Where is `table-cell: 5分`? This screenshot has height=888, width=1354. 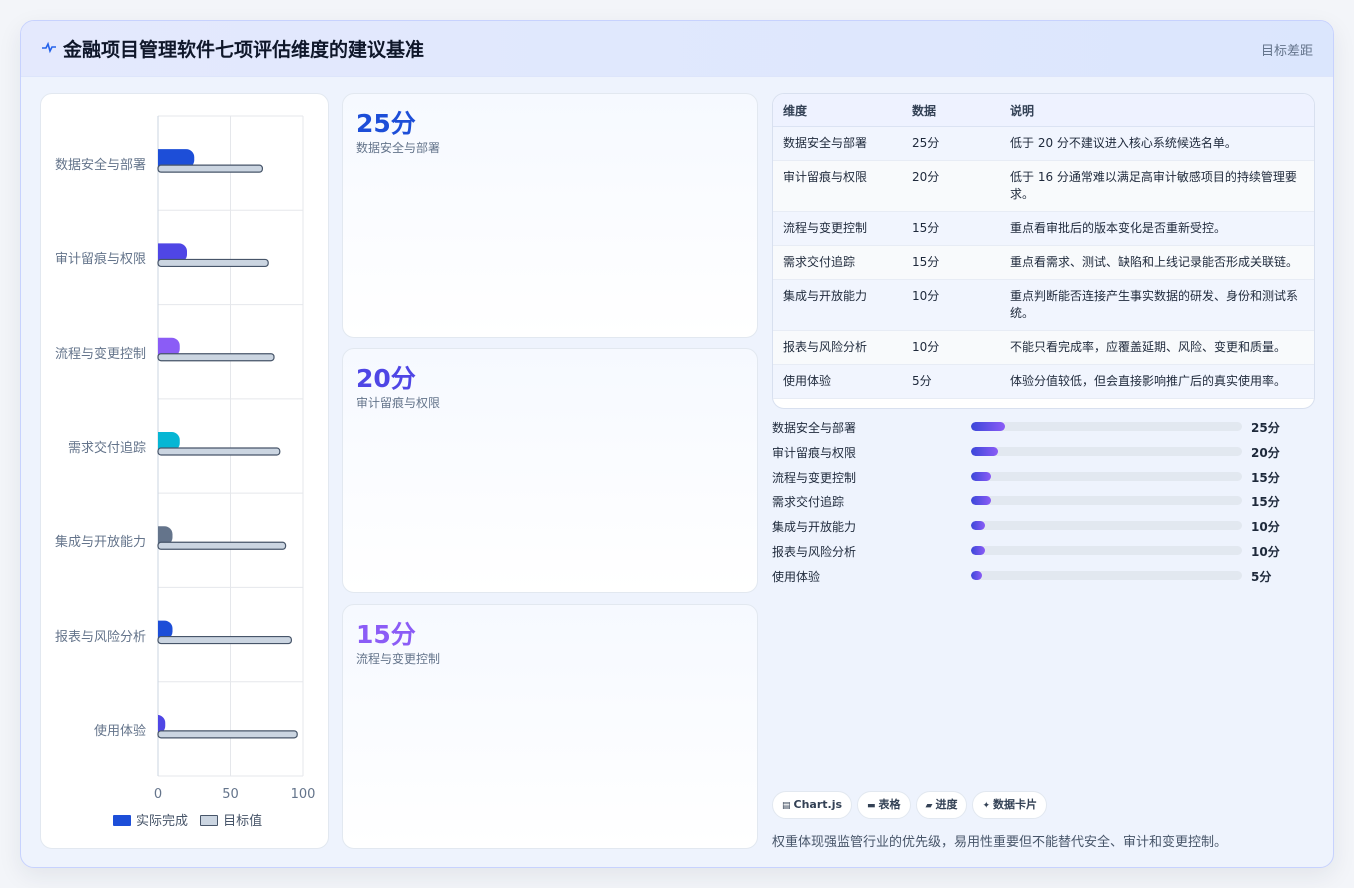 table-cell: 5分 is located at coordinates (951, 381).